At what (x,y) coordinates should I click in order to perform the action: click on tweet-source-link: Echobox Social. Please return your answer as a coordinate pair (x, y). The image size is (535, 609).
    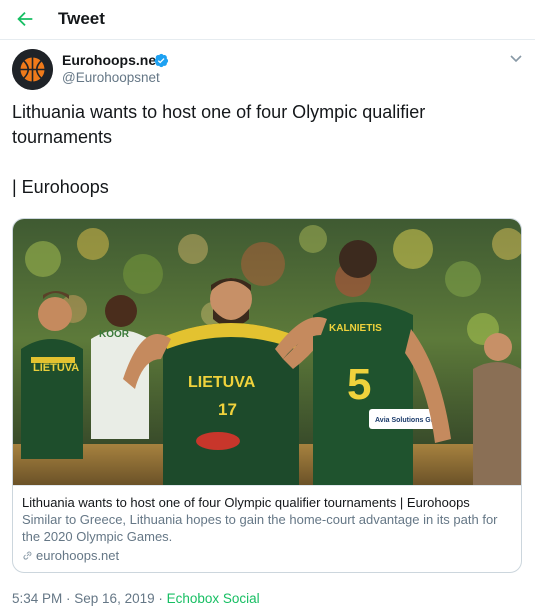
    Looking at the image, I should click on (213, 598).